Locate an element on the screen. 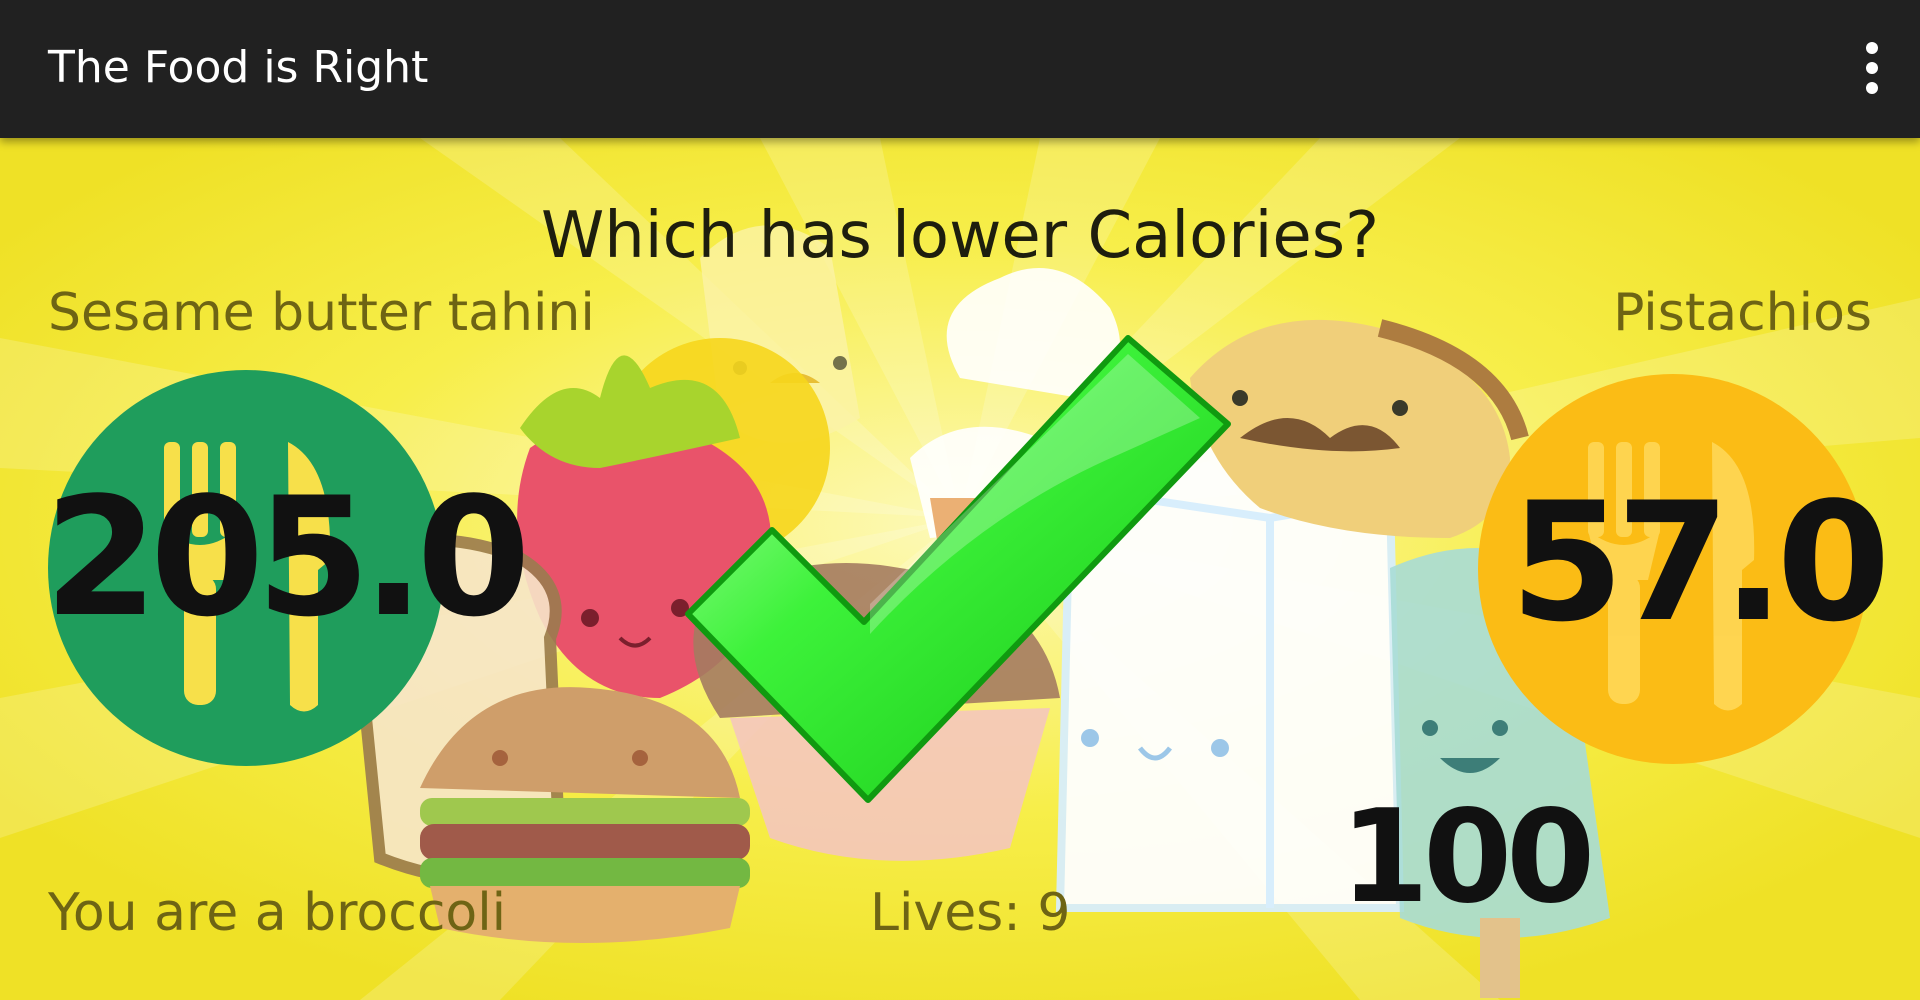 The image size is (1920, 1000). right-food-calories: 57.0 is located at coordinates (1700, 562).